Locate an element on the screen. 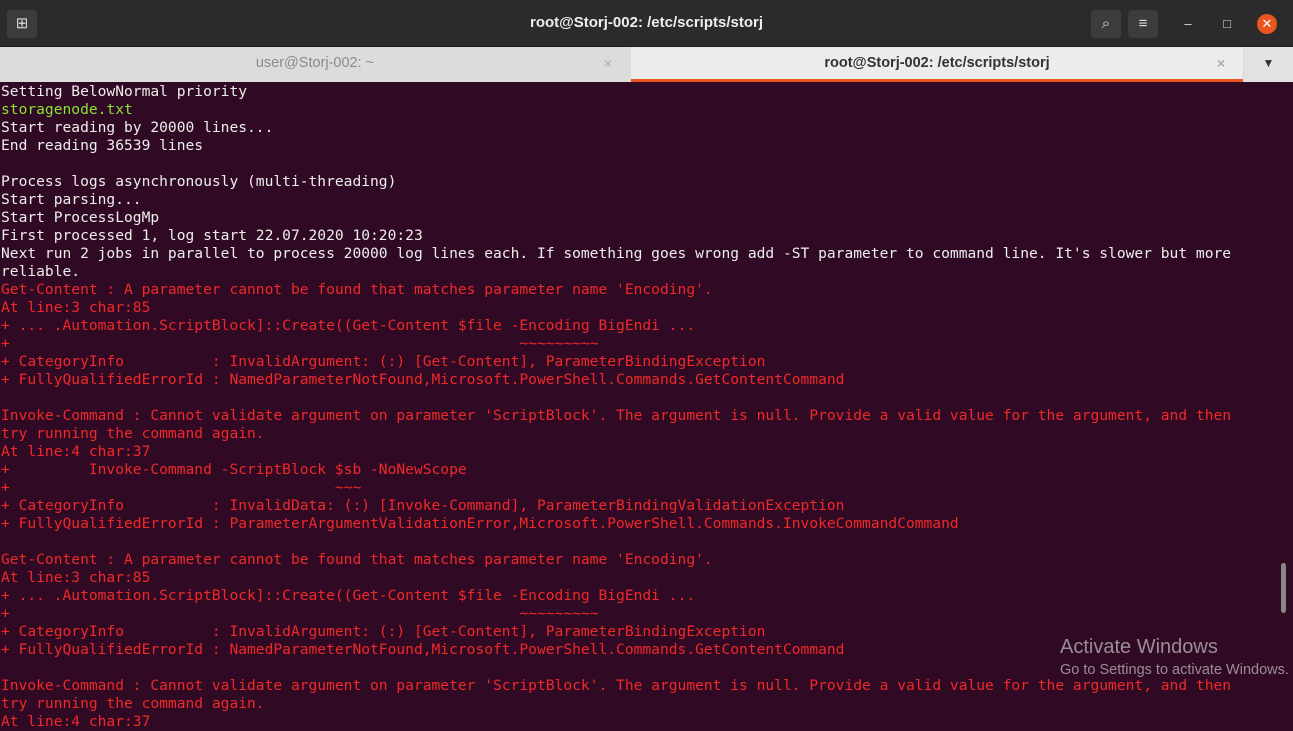  terminal-line: storagenode.txt is located at coordinates (67, 109).